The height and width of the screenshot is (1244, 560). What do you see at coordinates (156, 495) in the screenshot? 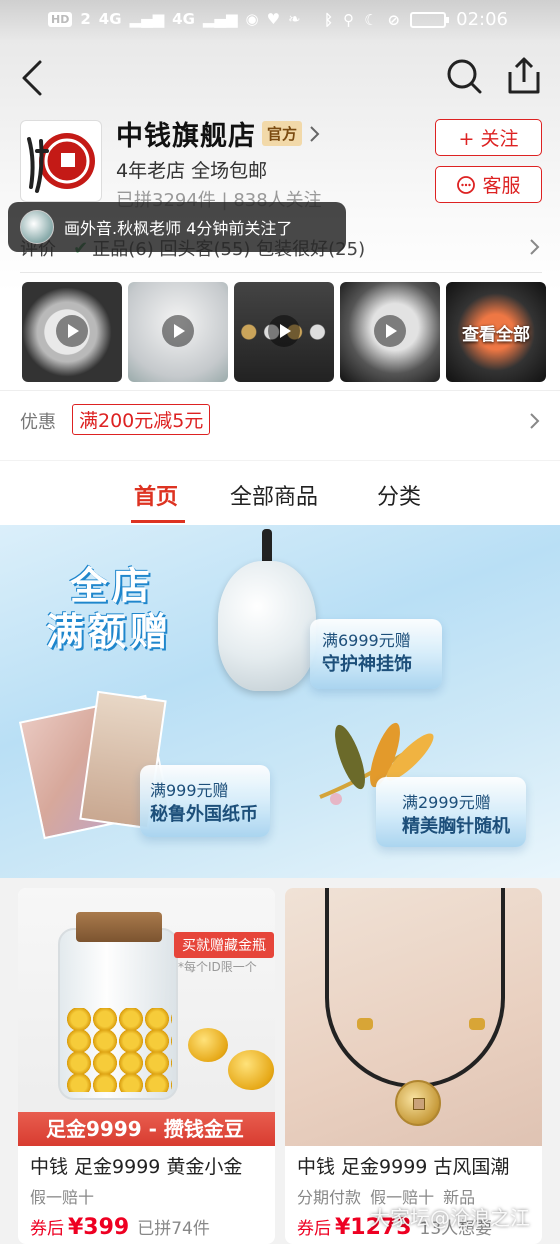
I see `tab-home: 首页` at bounding box center [156, 495].